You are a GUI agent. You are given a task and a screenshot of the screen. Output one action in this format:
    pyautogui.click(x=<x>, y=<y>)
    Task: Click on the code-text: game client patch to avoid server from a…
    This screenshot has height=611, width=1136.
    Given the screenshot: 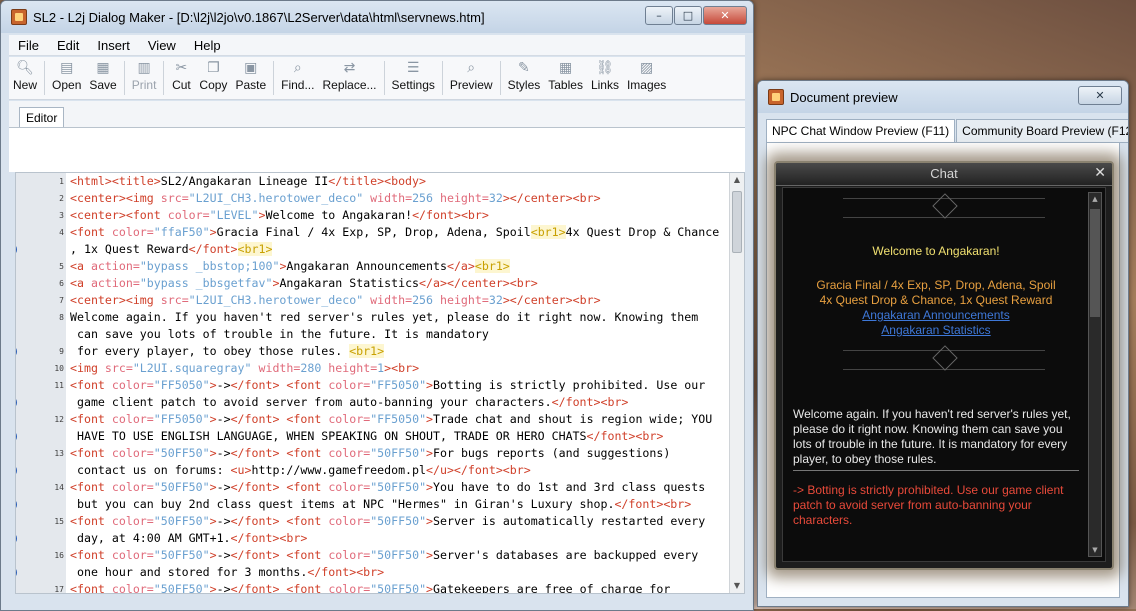 What is the action you would take?
    pyautogui.click(x=349, y=402)
    